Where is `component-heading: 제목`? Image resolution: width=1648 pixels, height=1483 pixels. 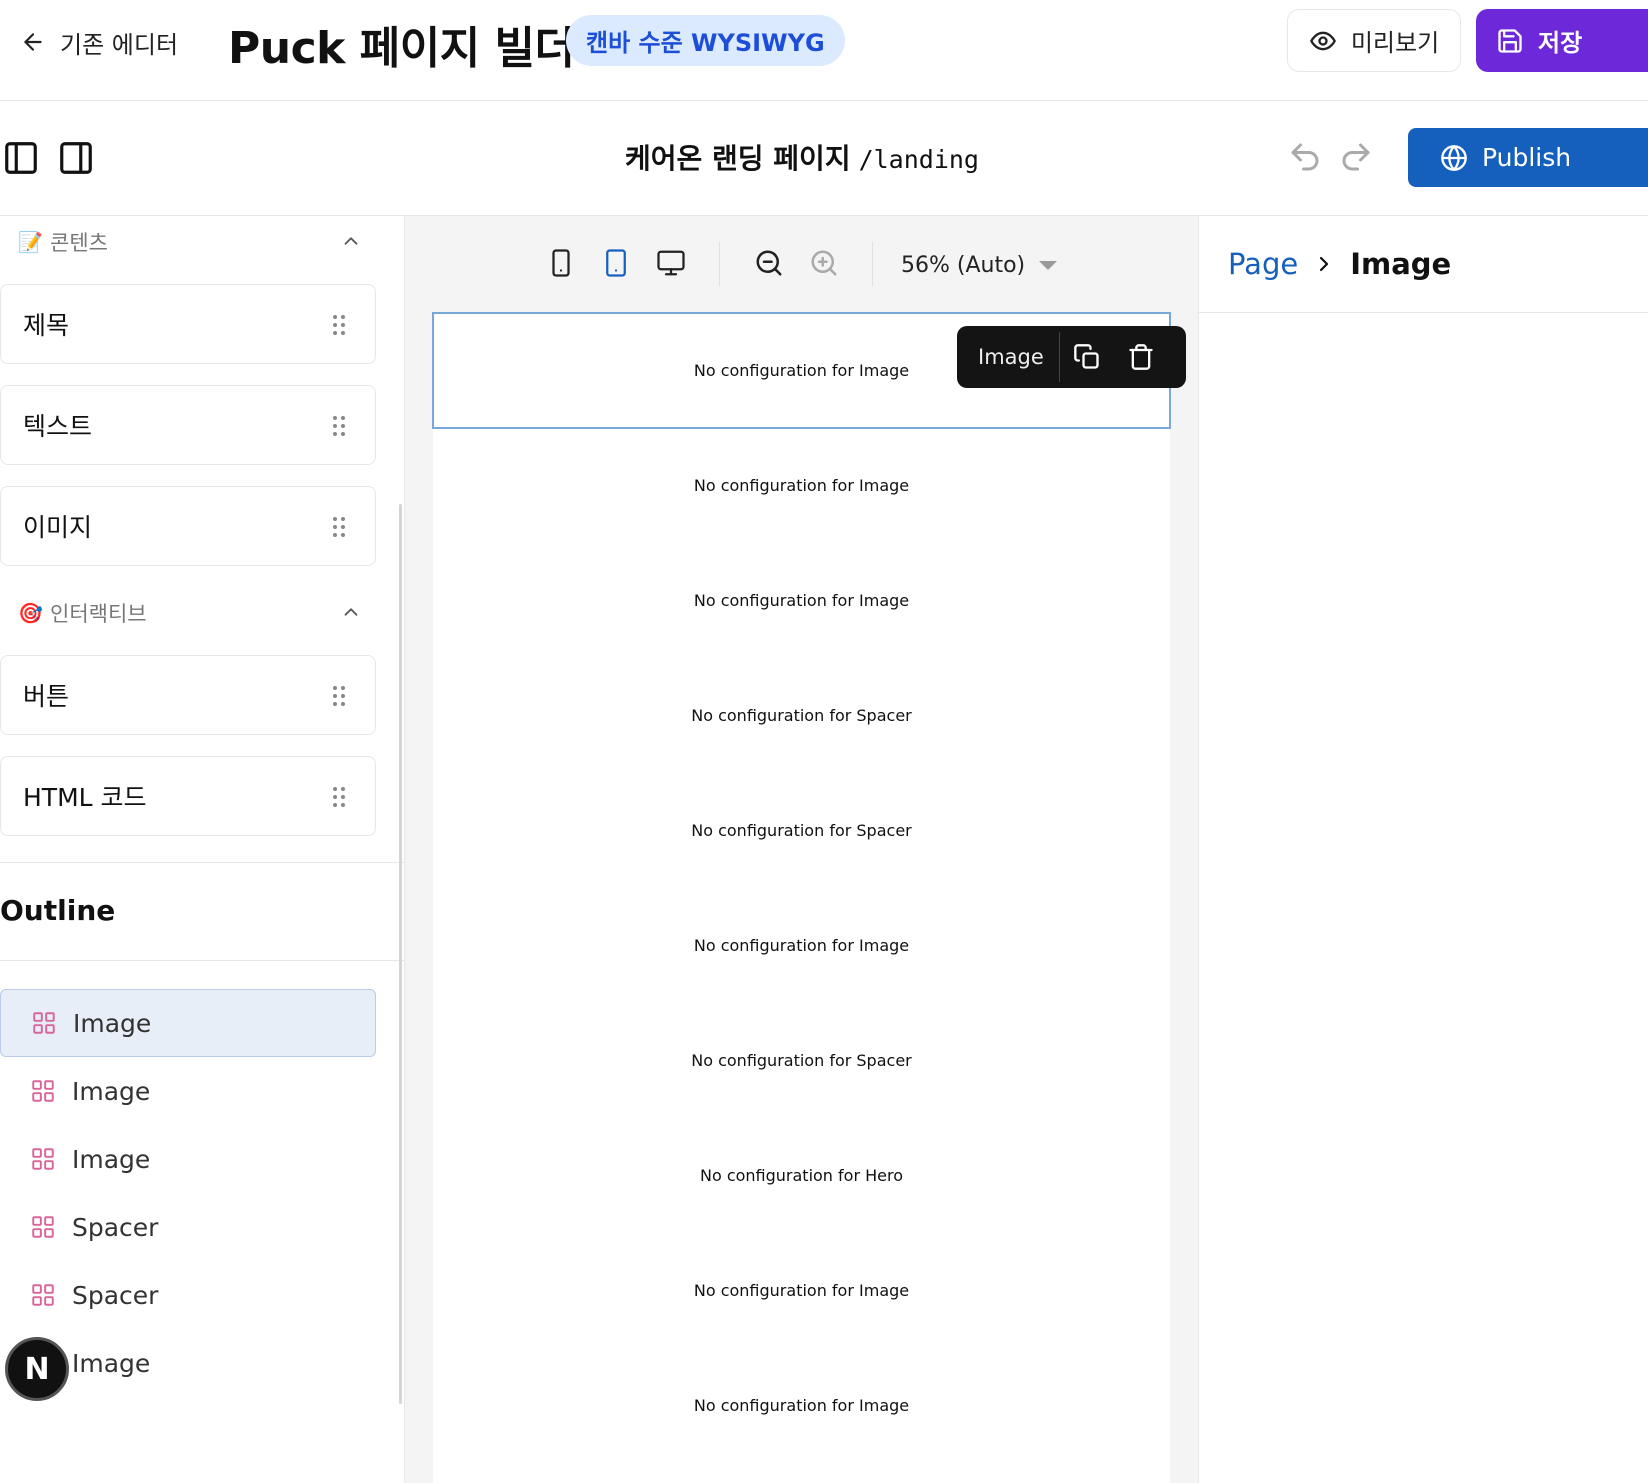
component-heading: 제목 is located at coordinates (188, 324).